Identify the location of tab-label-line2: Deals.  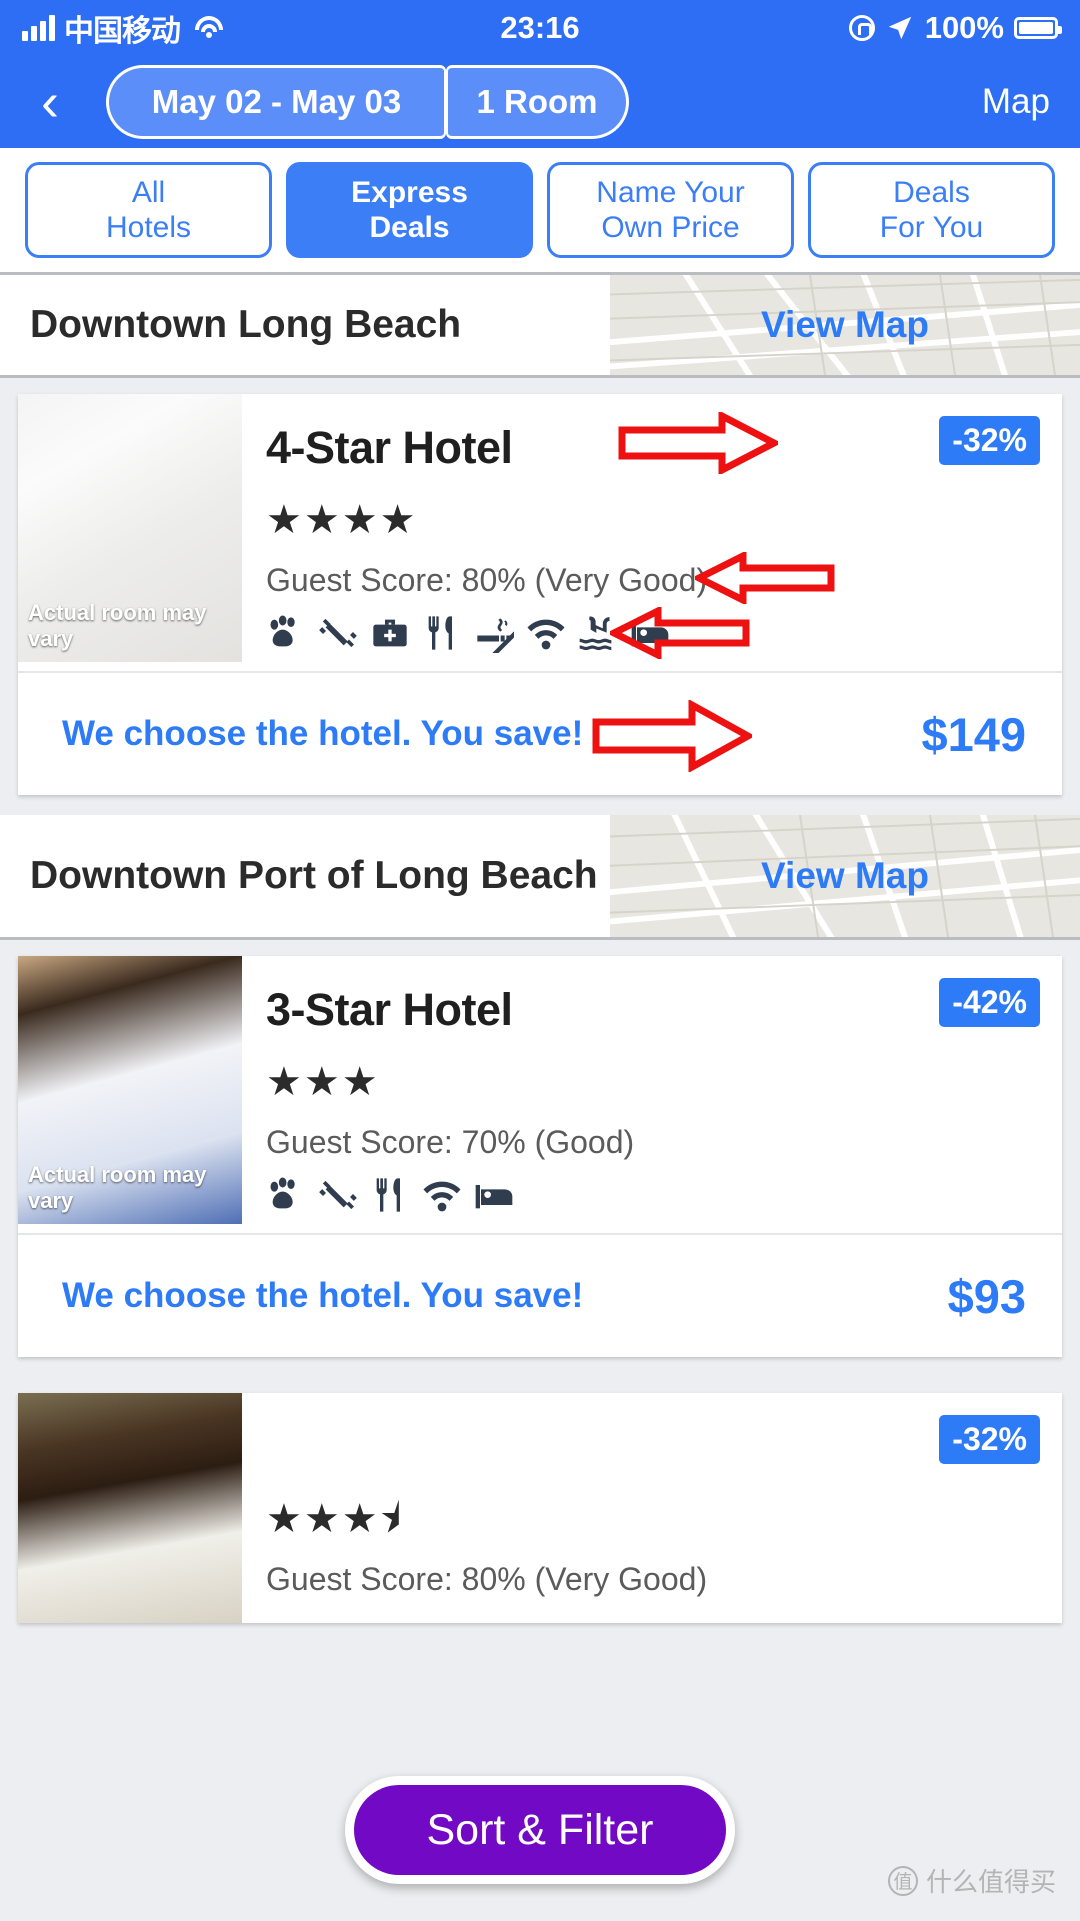
(409, 227).